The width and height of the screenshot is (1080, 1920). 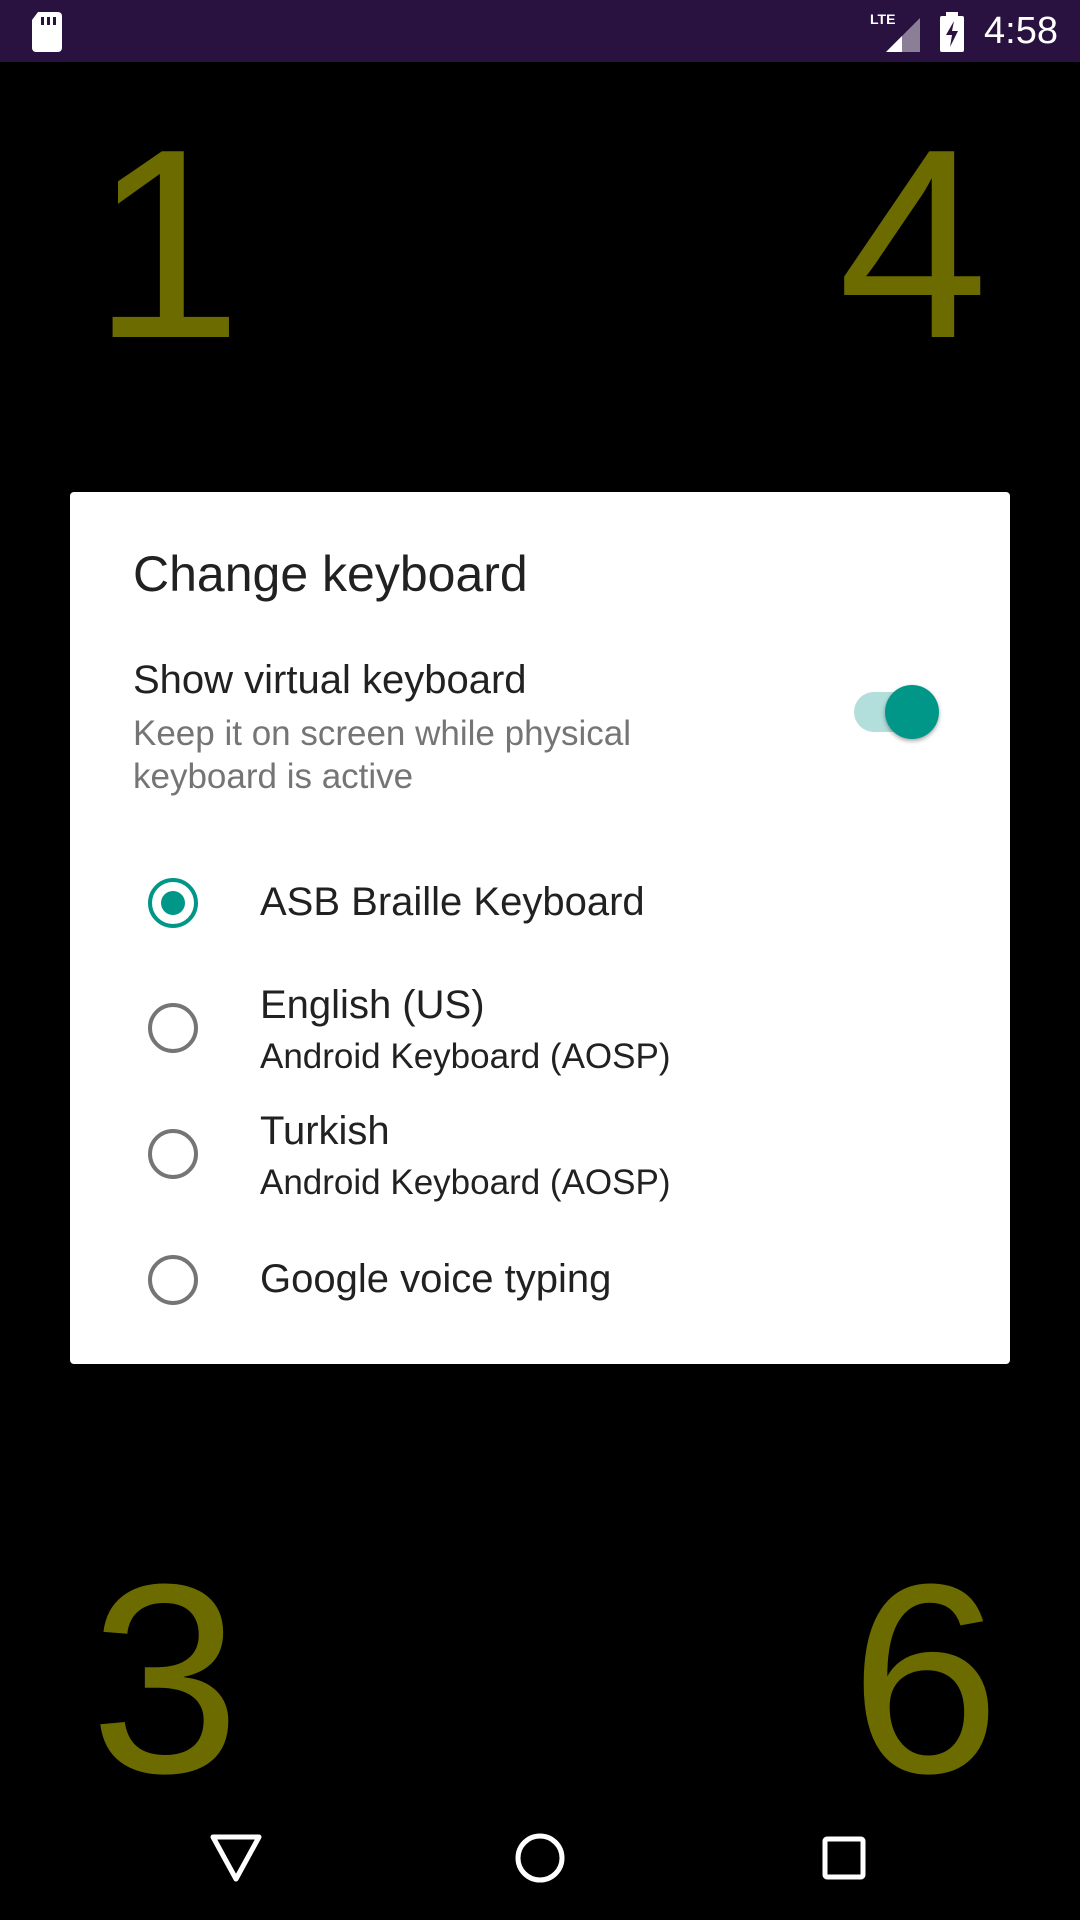 I want to click on lte-signal-icon: LTE, so click(x=895, y=31).